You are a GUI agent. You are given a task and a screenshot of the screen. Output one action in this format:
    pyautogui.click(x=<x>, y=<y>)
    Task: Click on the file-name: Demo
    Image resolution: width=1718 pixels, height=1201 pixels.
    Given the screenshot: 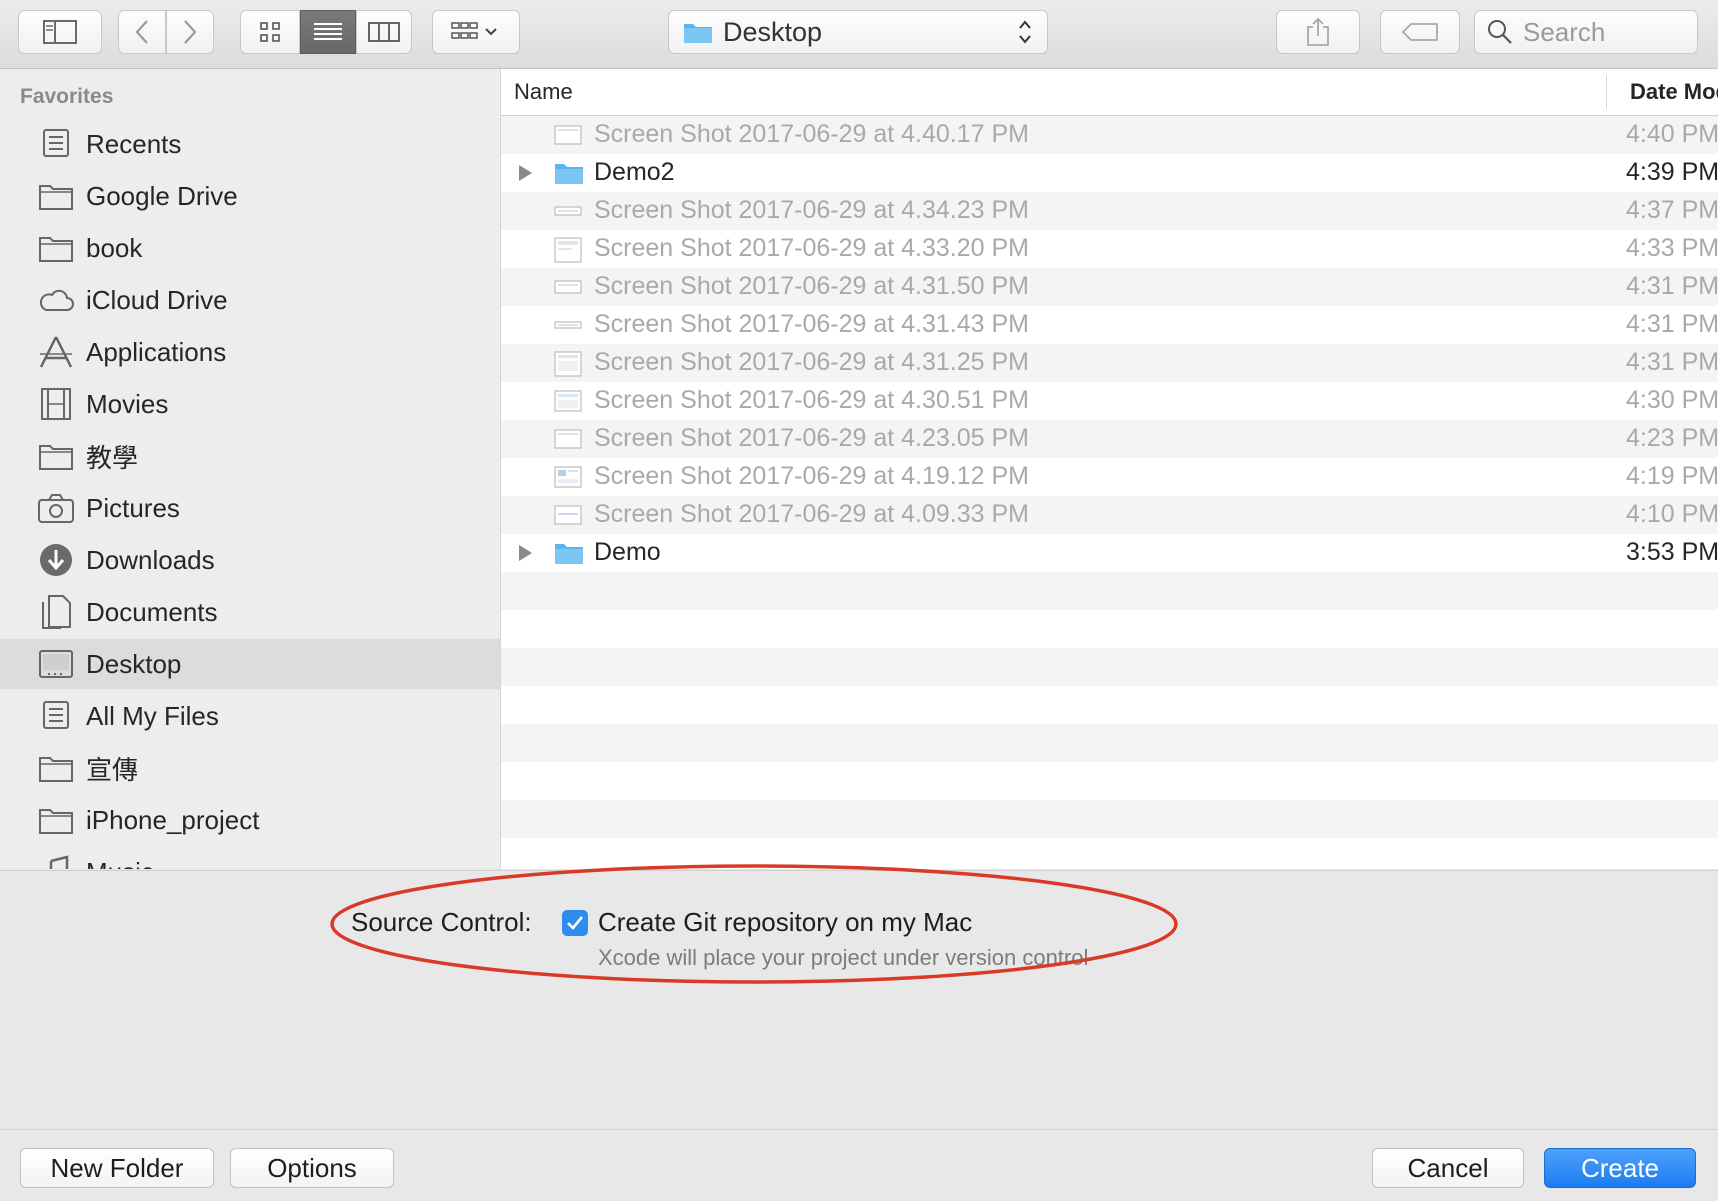 What is the action you would take?
    pyautogui.click(x=627, y=552)
    